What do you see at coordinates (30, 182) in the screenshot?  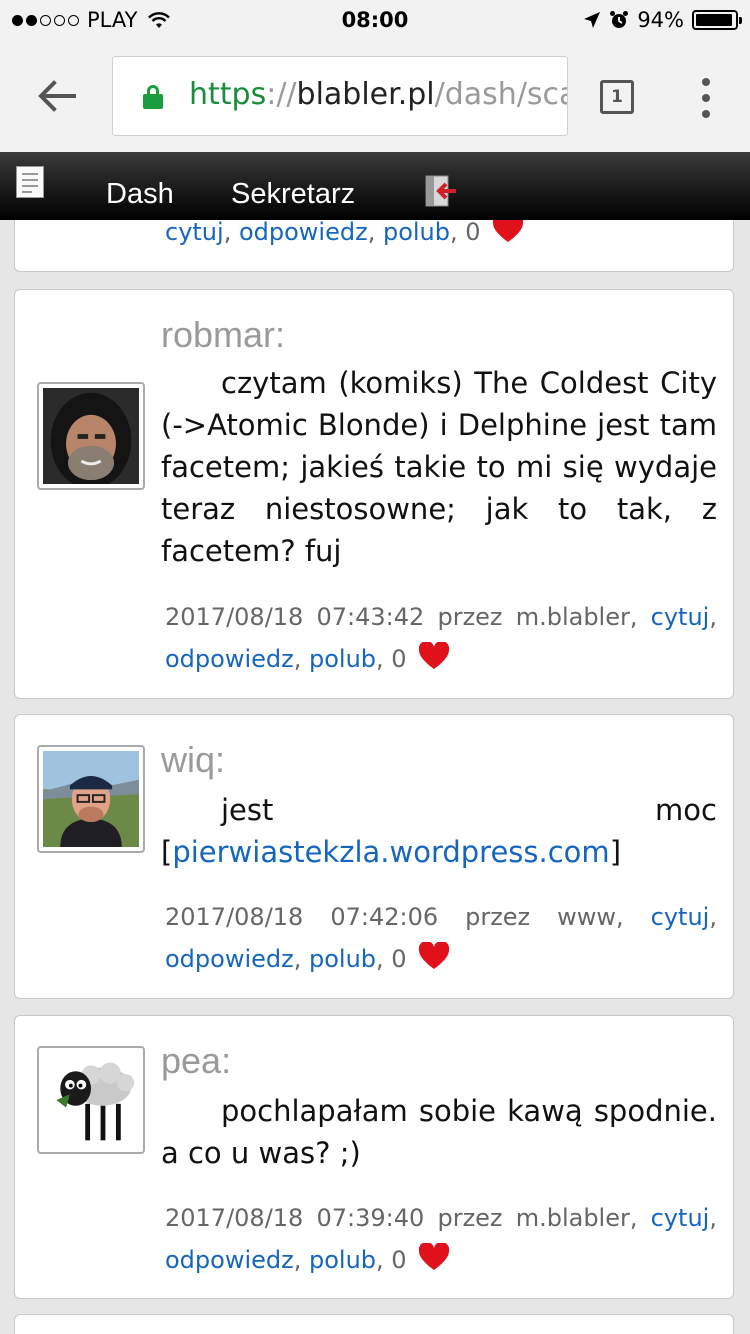 I see `document-icon` at bounding box center [30, 182].